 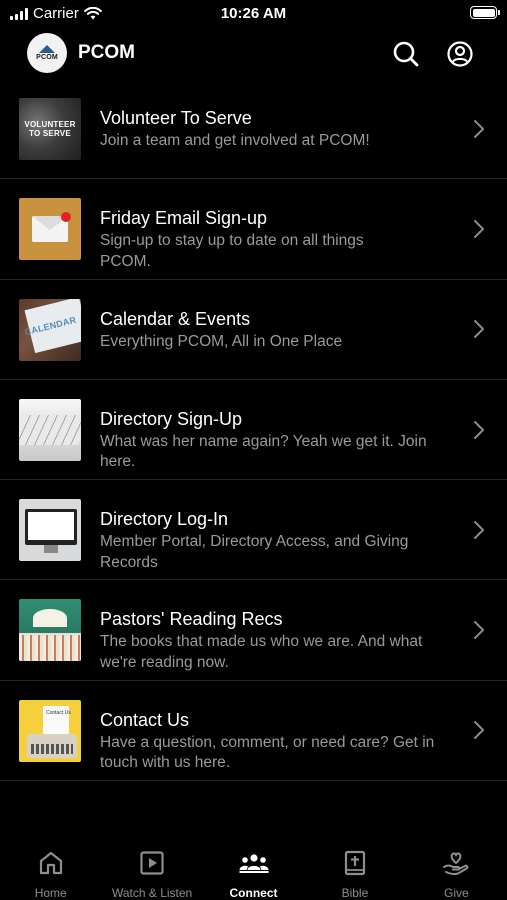 I want to click on tab-label: Connect, so click(x=253, y=893).